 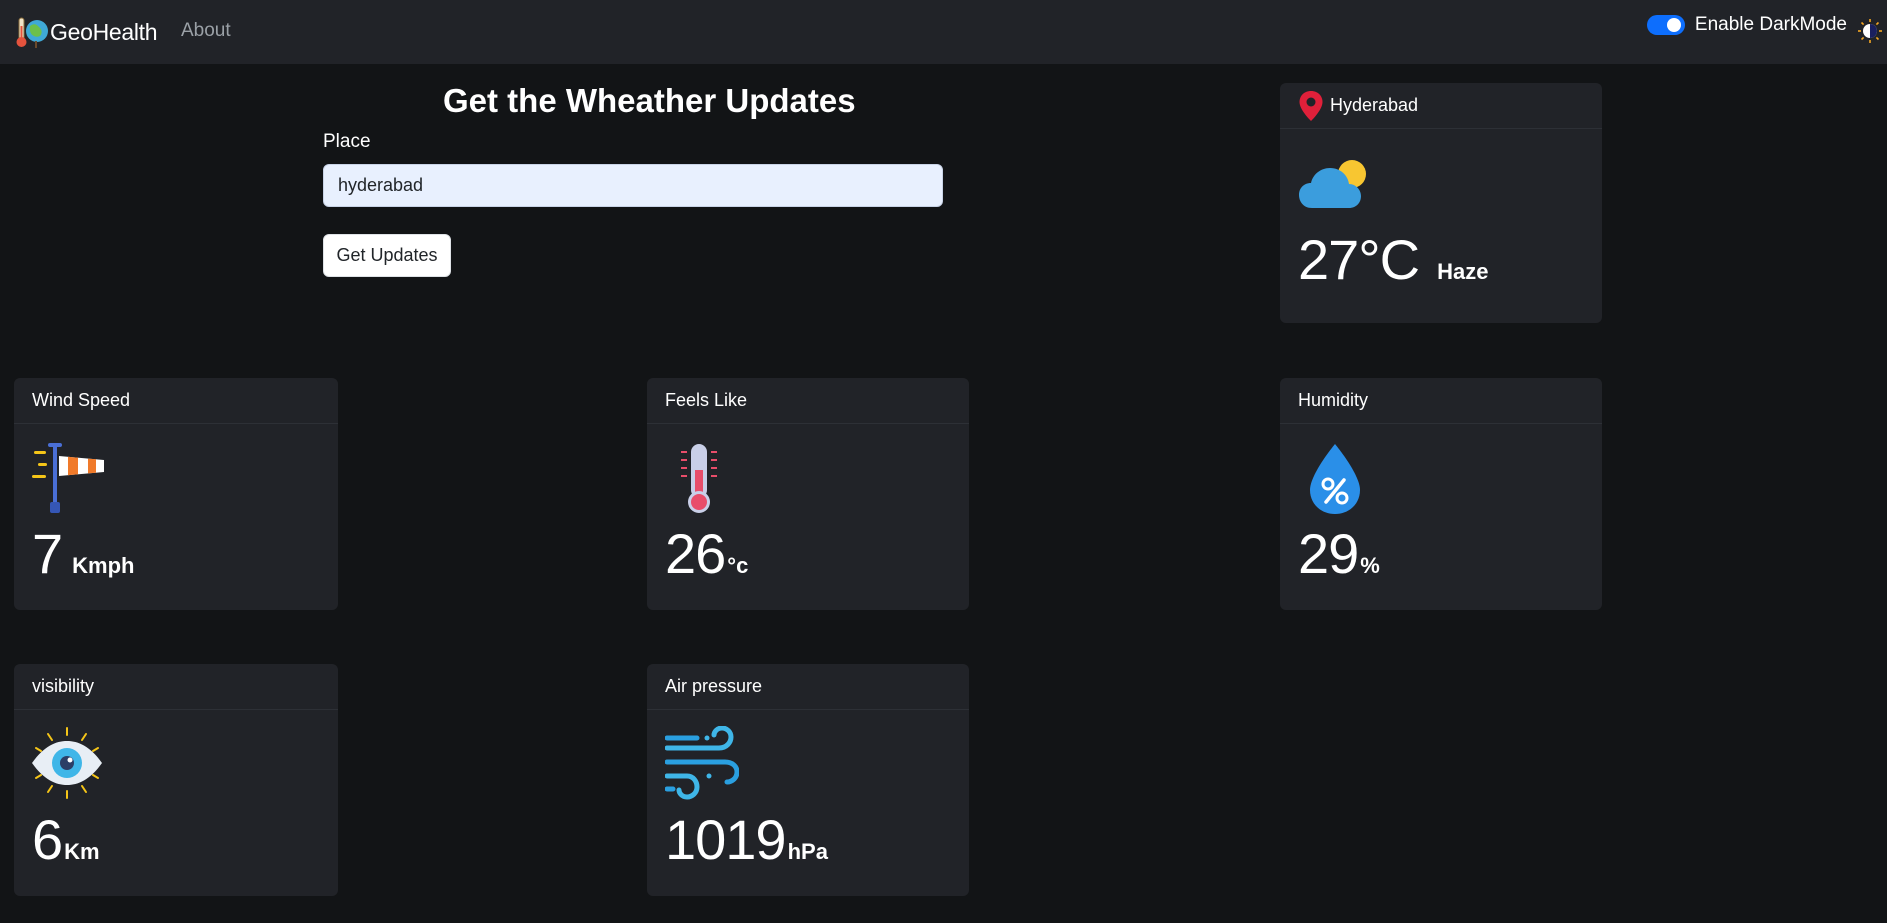 I want to click on feels-like-card: Feels Like 26 °c, so click(x=808, y=494).